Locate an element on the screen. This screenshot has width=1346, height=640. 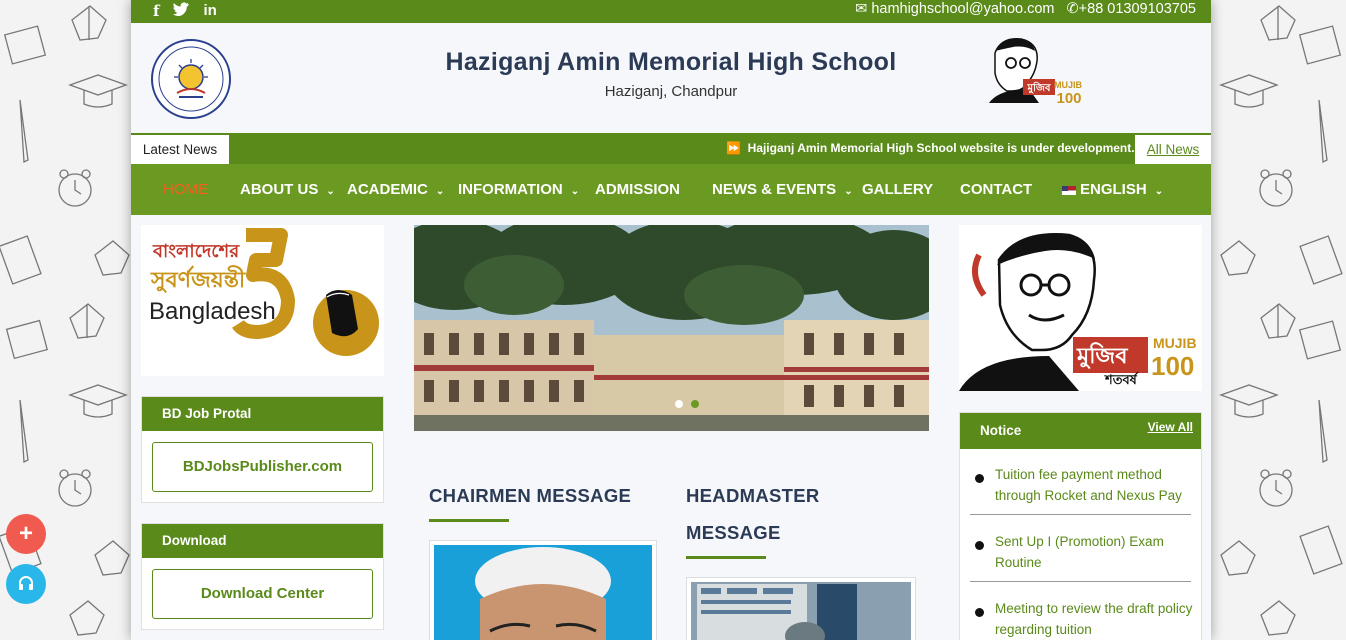
banner-bangla-line2: সুবর্ণজয়ন্তী is located at coordinates (198, 280).